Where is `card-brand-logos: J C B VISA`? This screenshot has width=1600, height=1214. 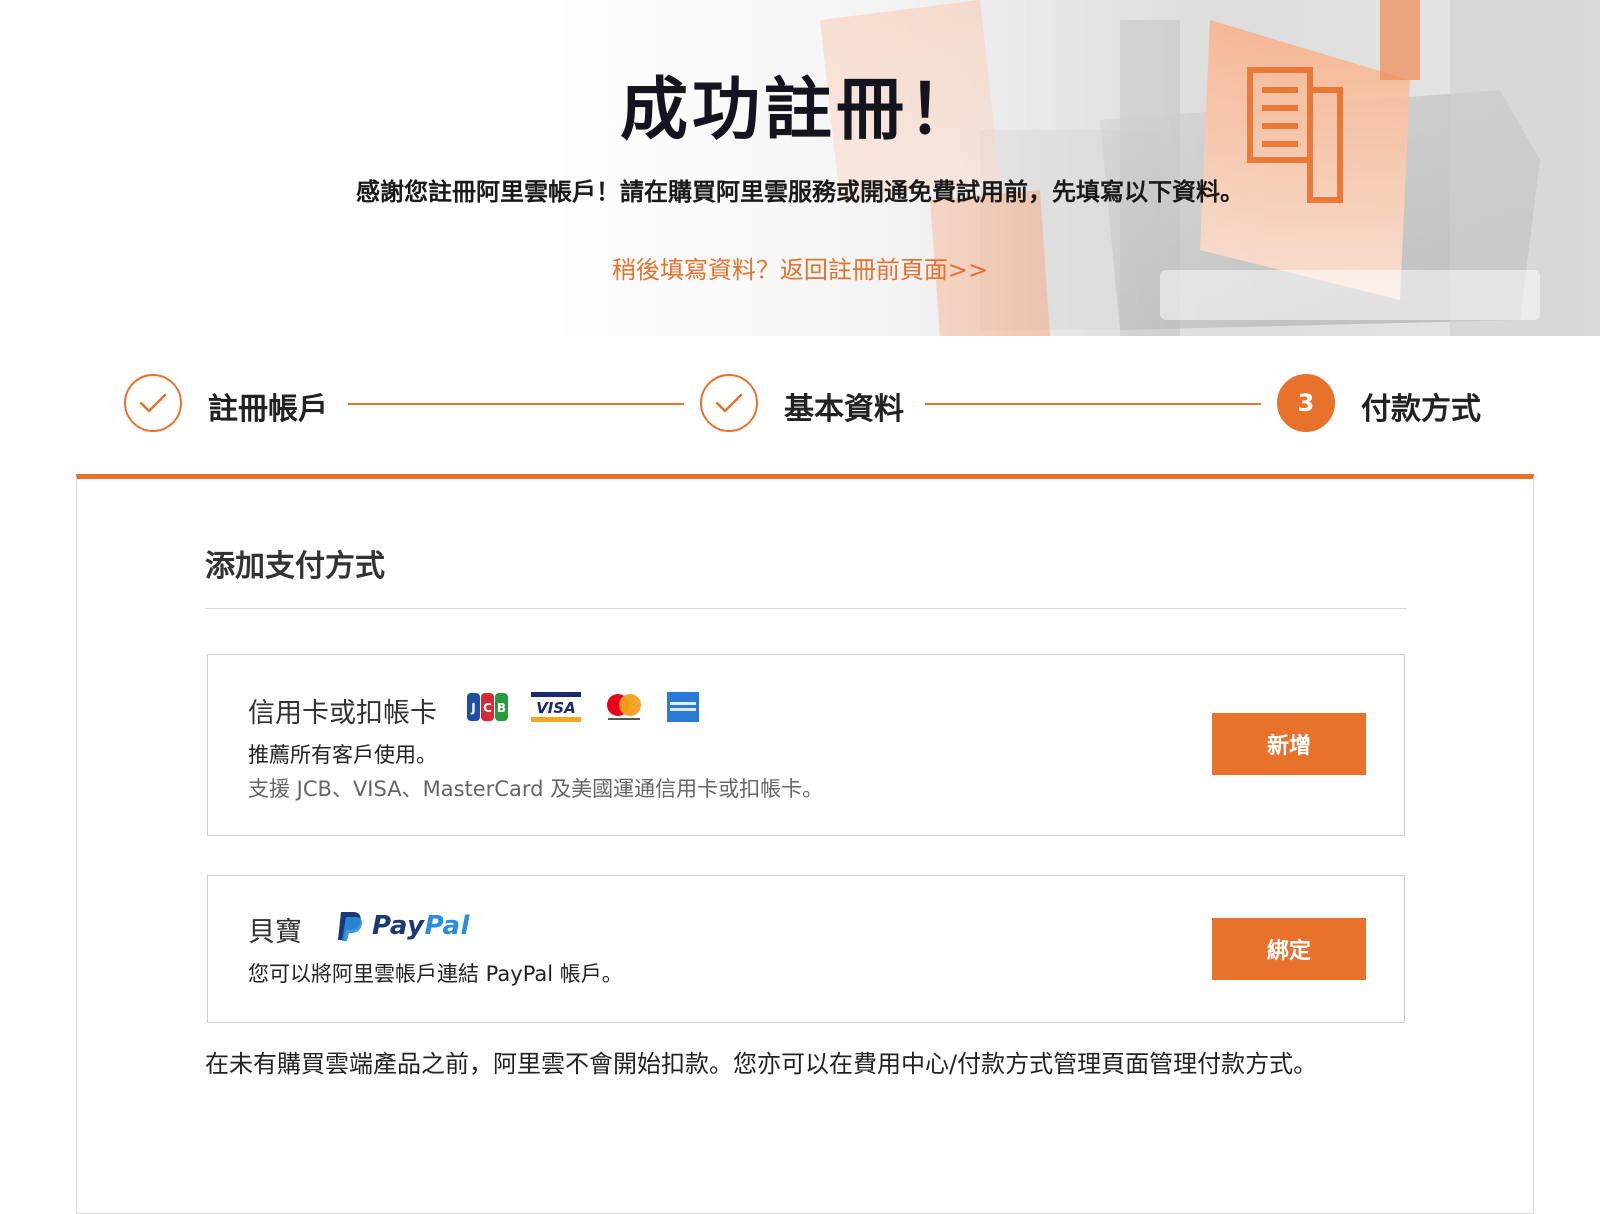
card-brand-logos: J C B VISA is located at coordinates (583, 707).